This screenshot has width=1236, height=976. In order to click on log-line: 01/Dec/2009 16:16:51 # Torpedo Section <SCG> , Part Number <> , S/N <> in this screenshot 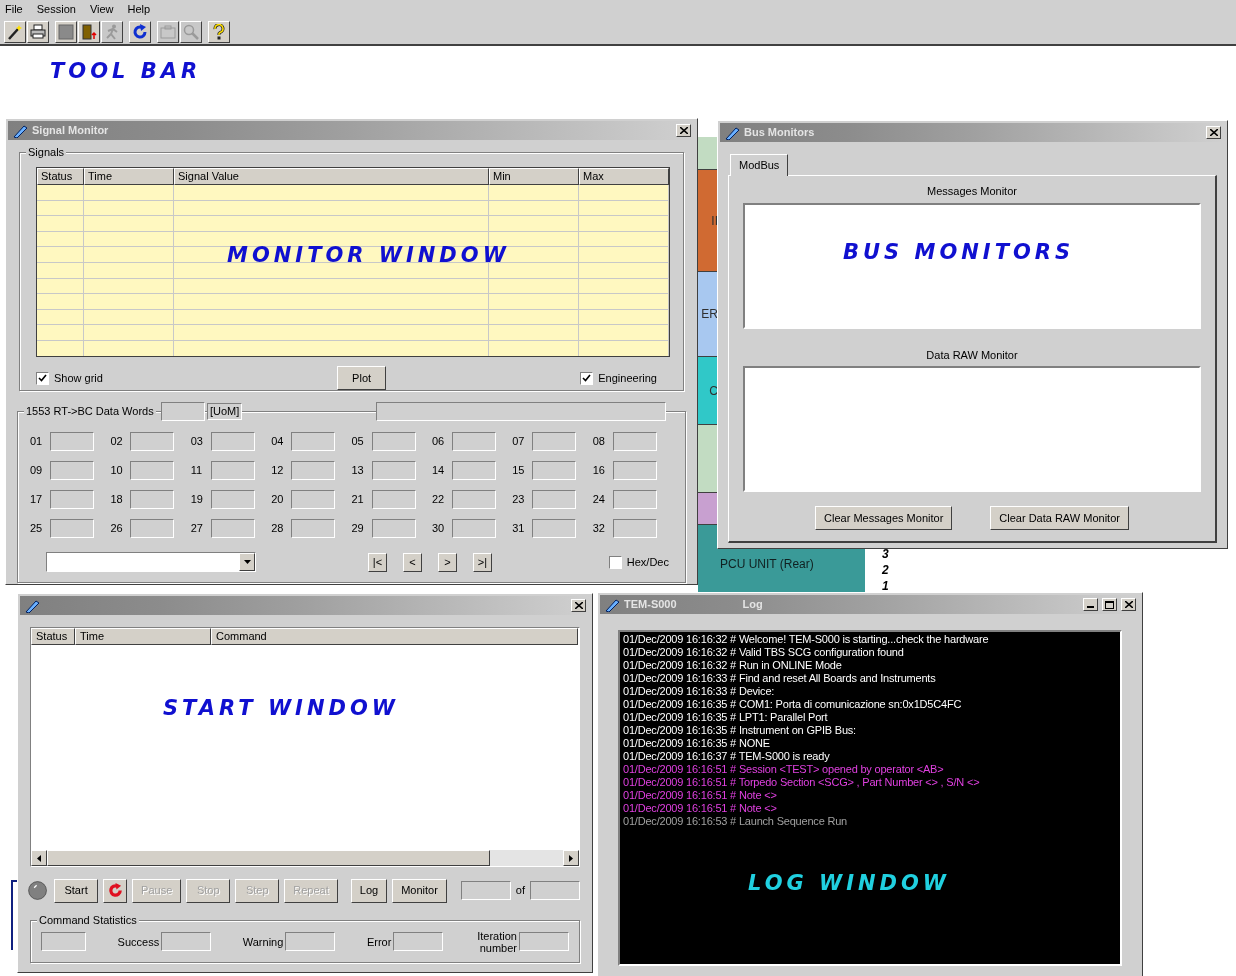, I will do `click(801, 782)`.